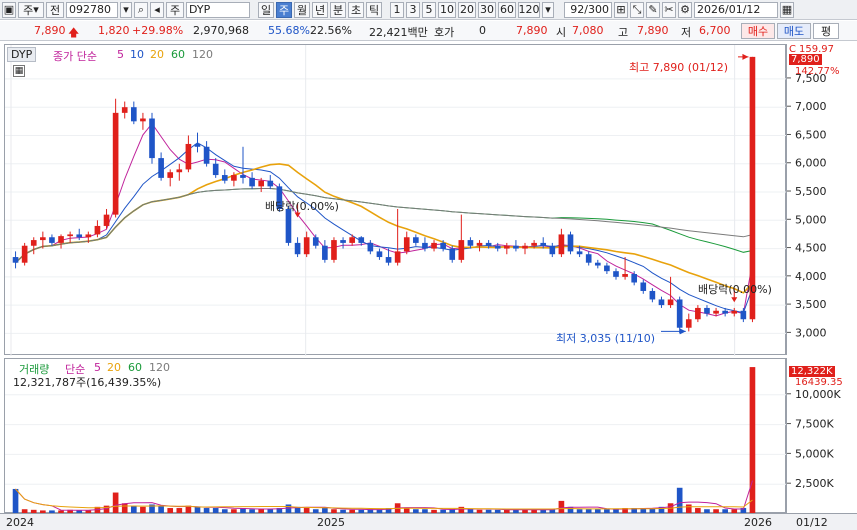 The image size is (857, 530). I want to click on date-input: 2026/01/12, so click(736, 9).